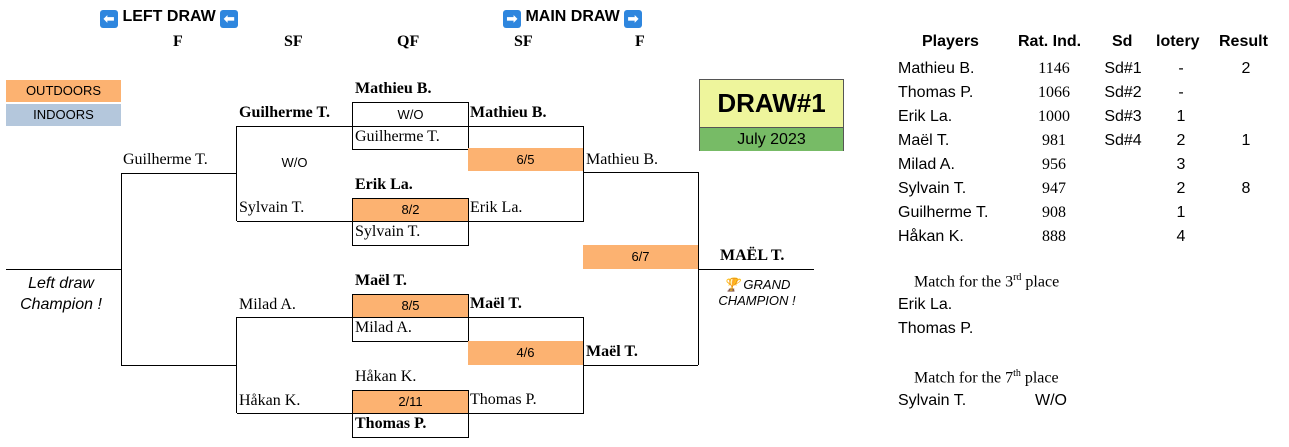 Image resolution: width=1289 pixels, height=447 pixels. Describe the element at coordinates (293, 41) in the screenshot. I see `round-header-left-sf: SF` at that location.